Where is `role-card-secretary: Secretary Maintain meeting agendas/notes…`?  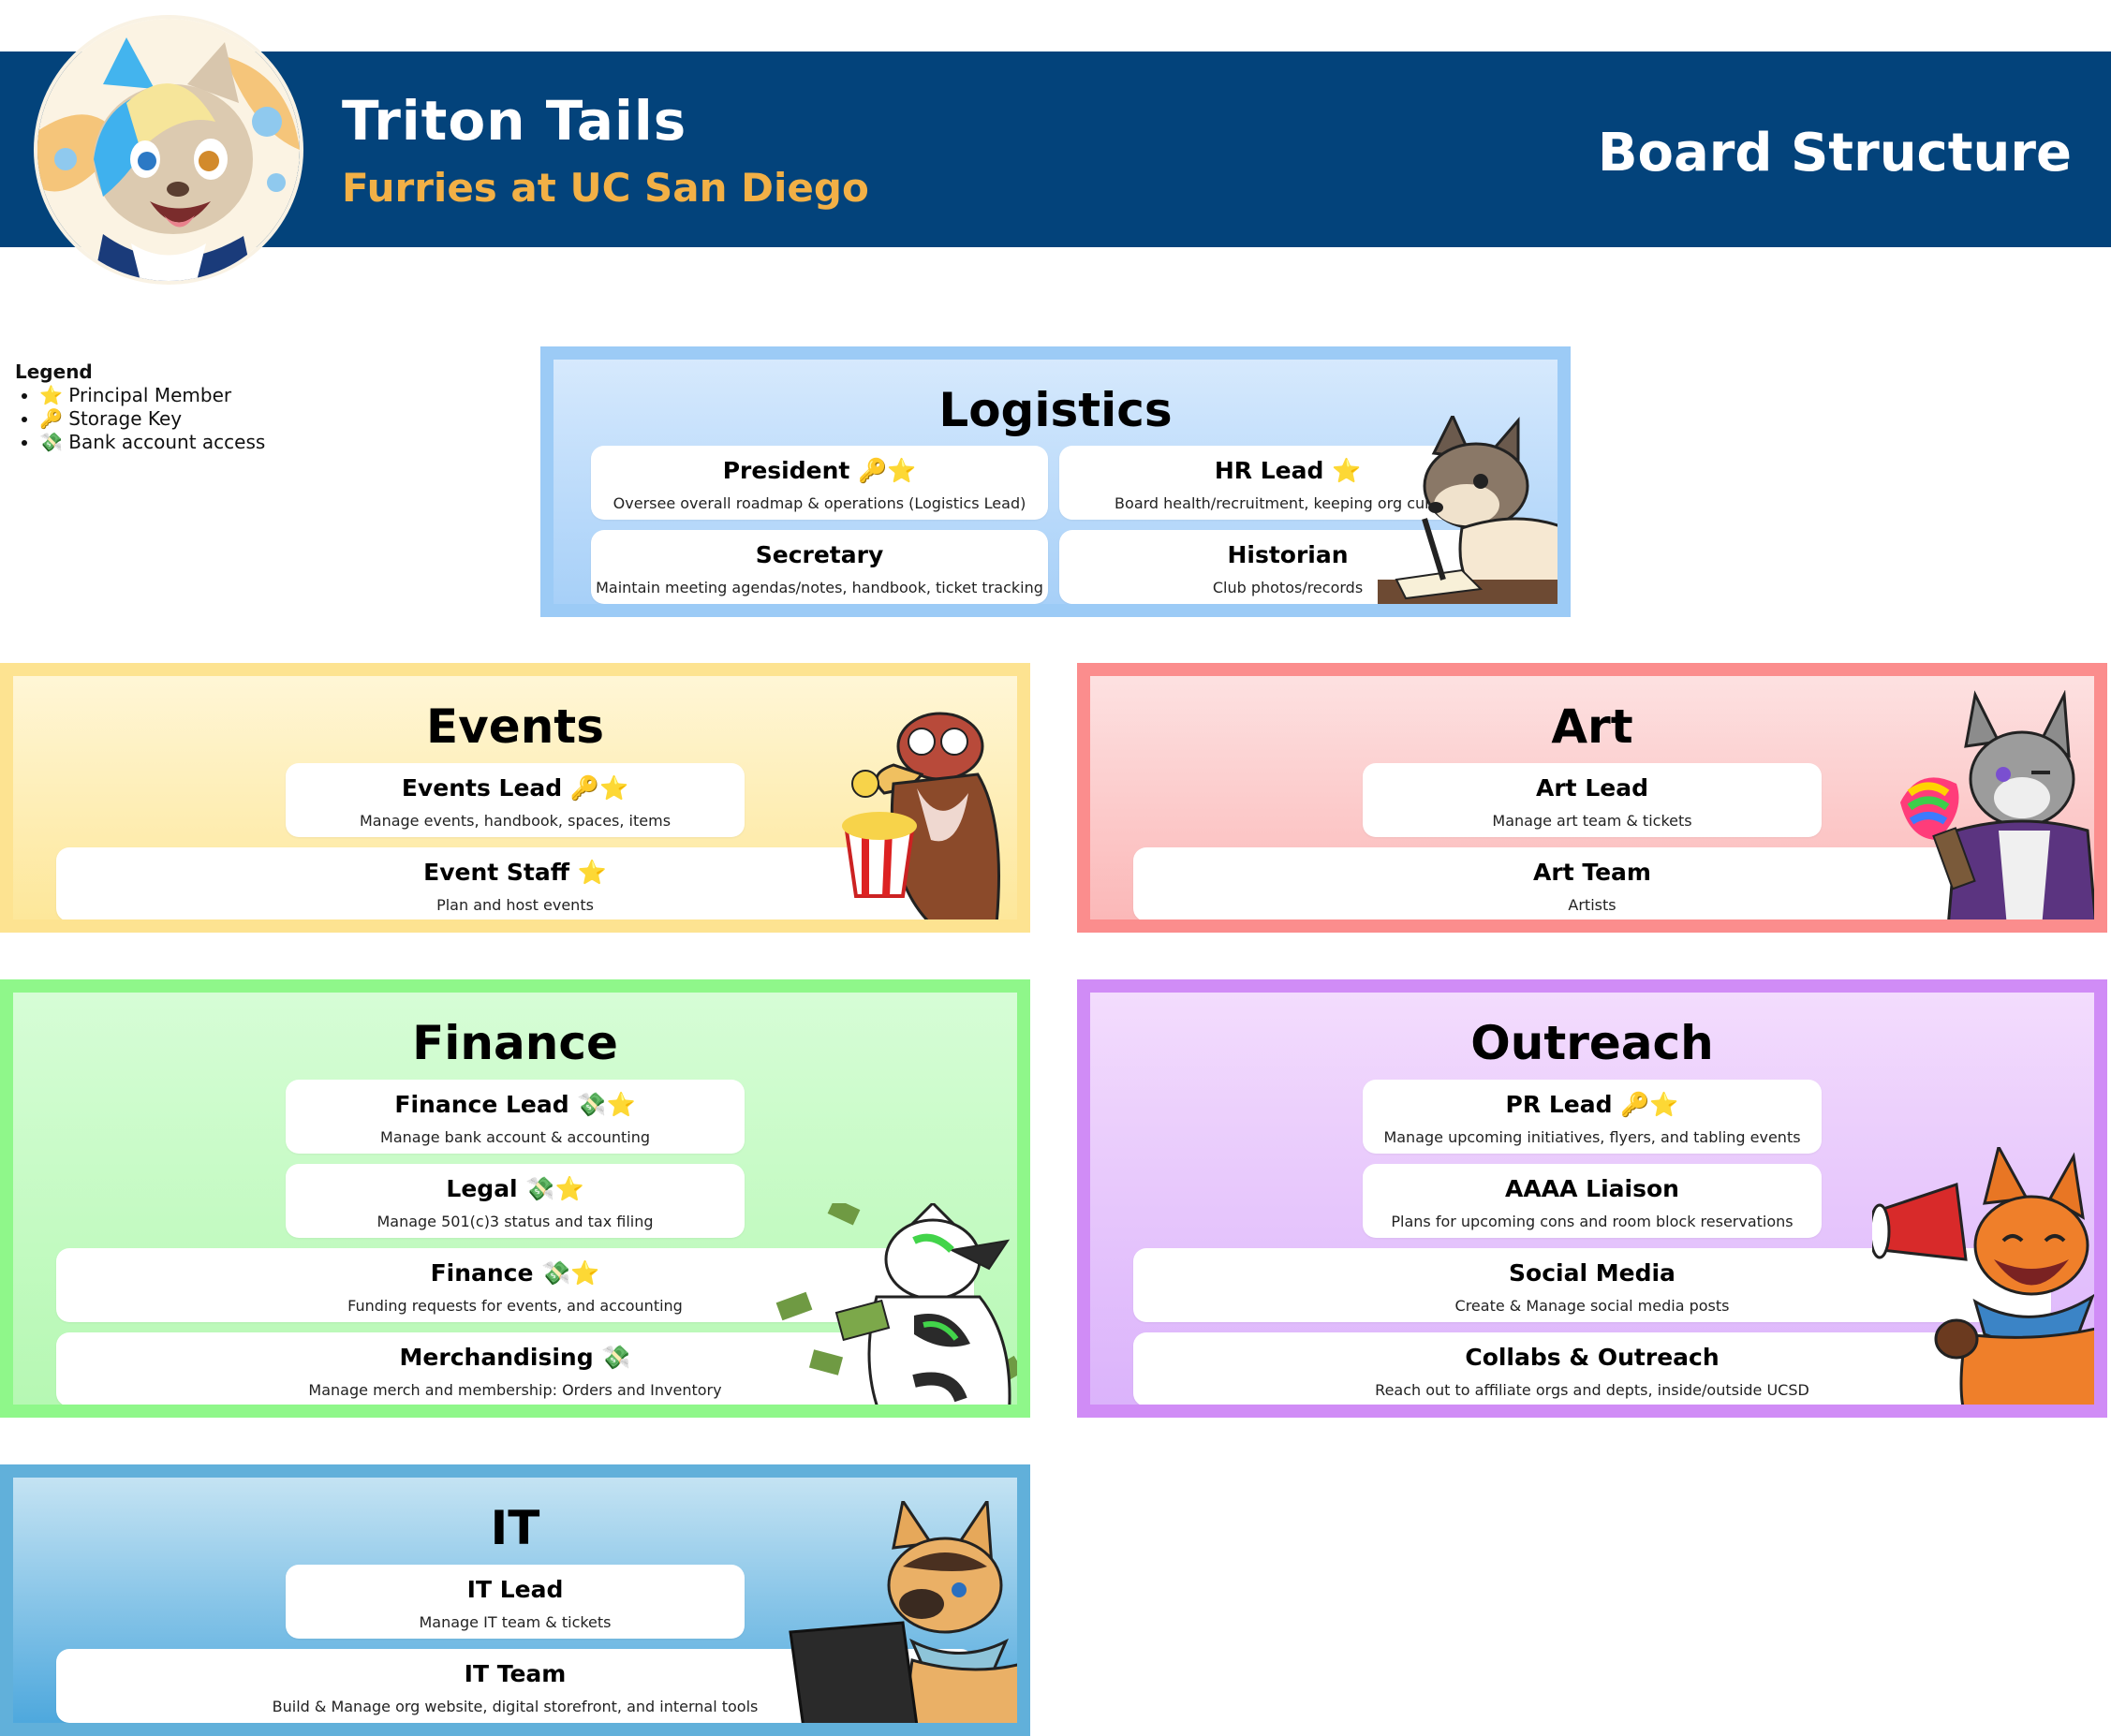
role-card-secretary: Secretary Maintain meeting agendas/notes… is located at coordinates (820, 567).